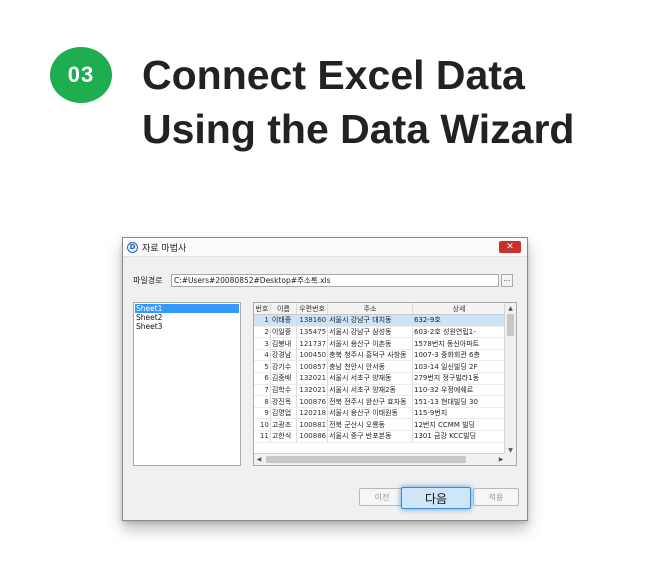  Describe the element at coordinates (312, 401) in the screenshot. I see `table-cell: 100876` at that location.